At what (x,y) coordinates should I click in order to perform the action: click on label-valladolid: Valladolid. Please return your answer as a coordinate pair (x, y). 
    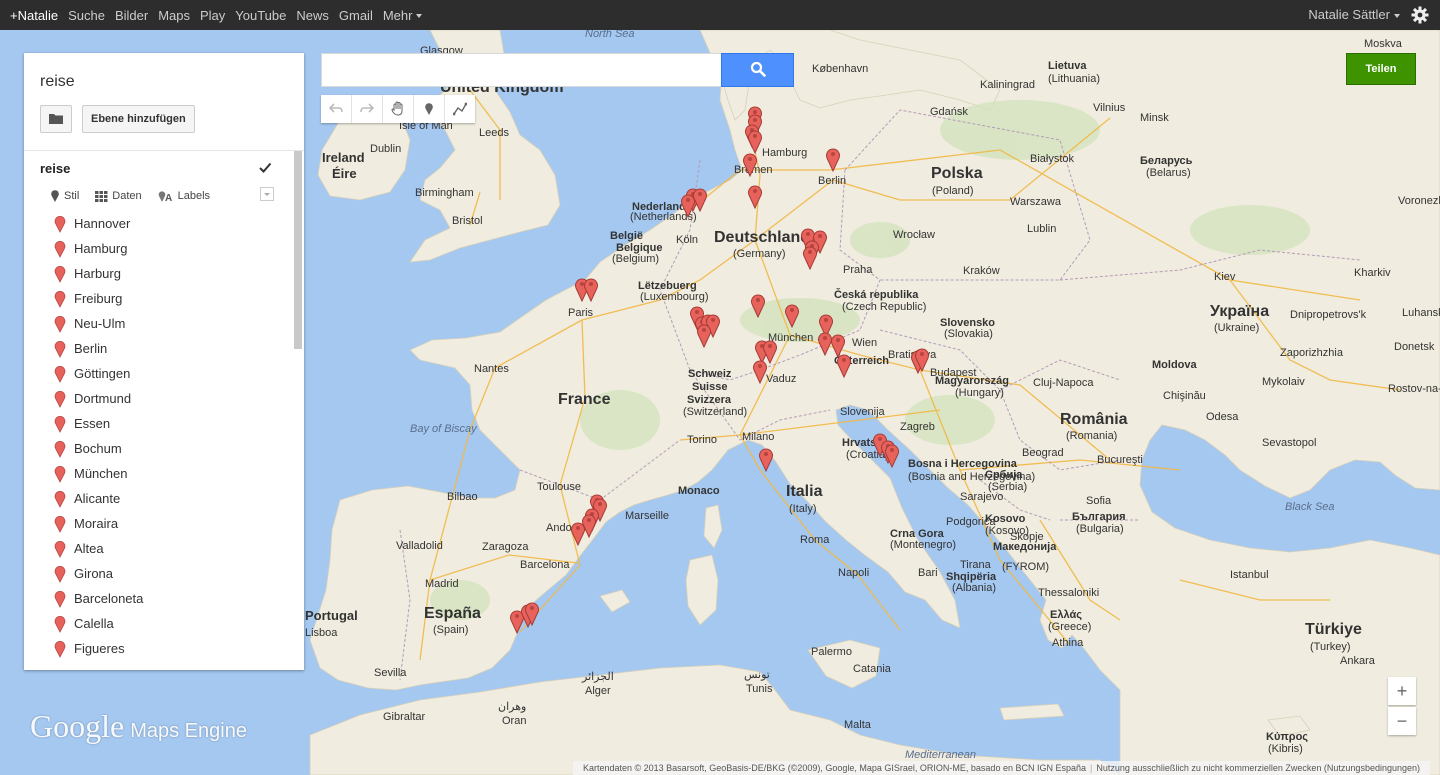
    Looking at the image, I should click on (419, 546).